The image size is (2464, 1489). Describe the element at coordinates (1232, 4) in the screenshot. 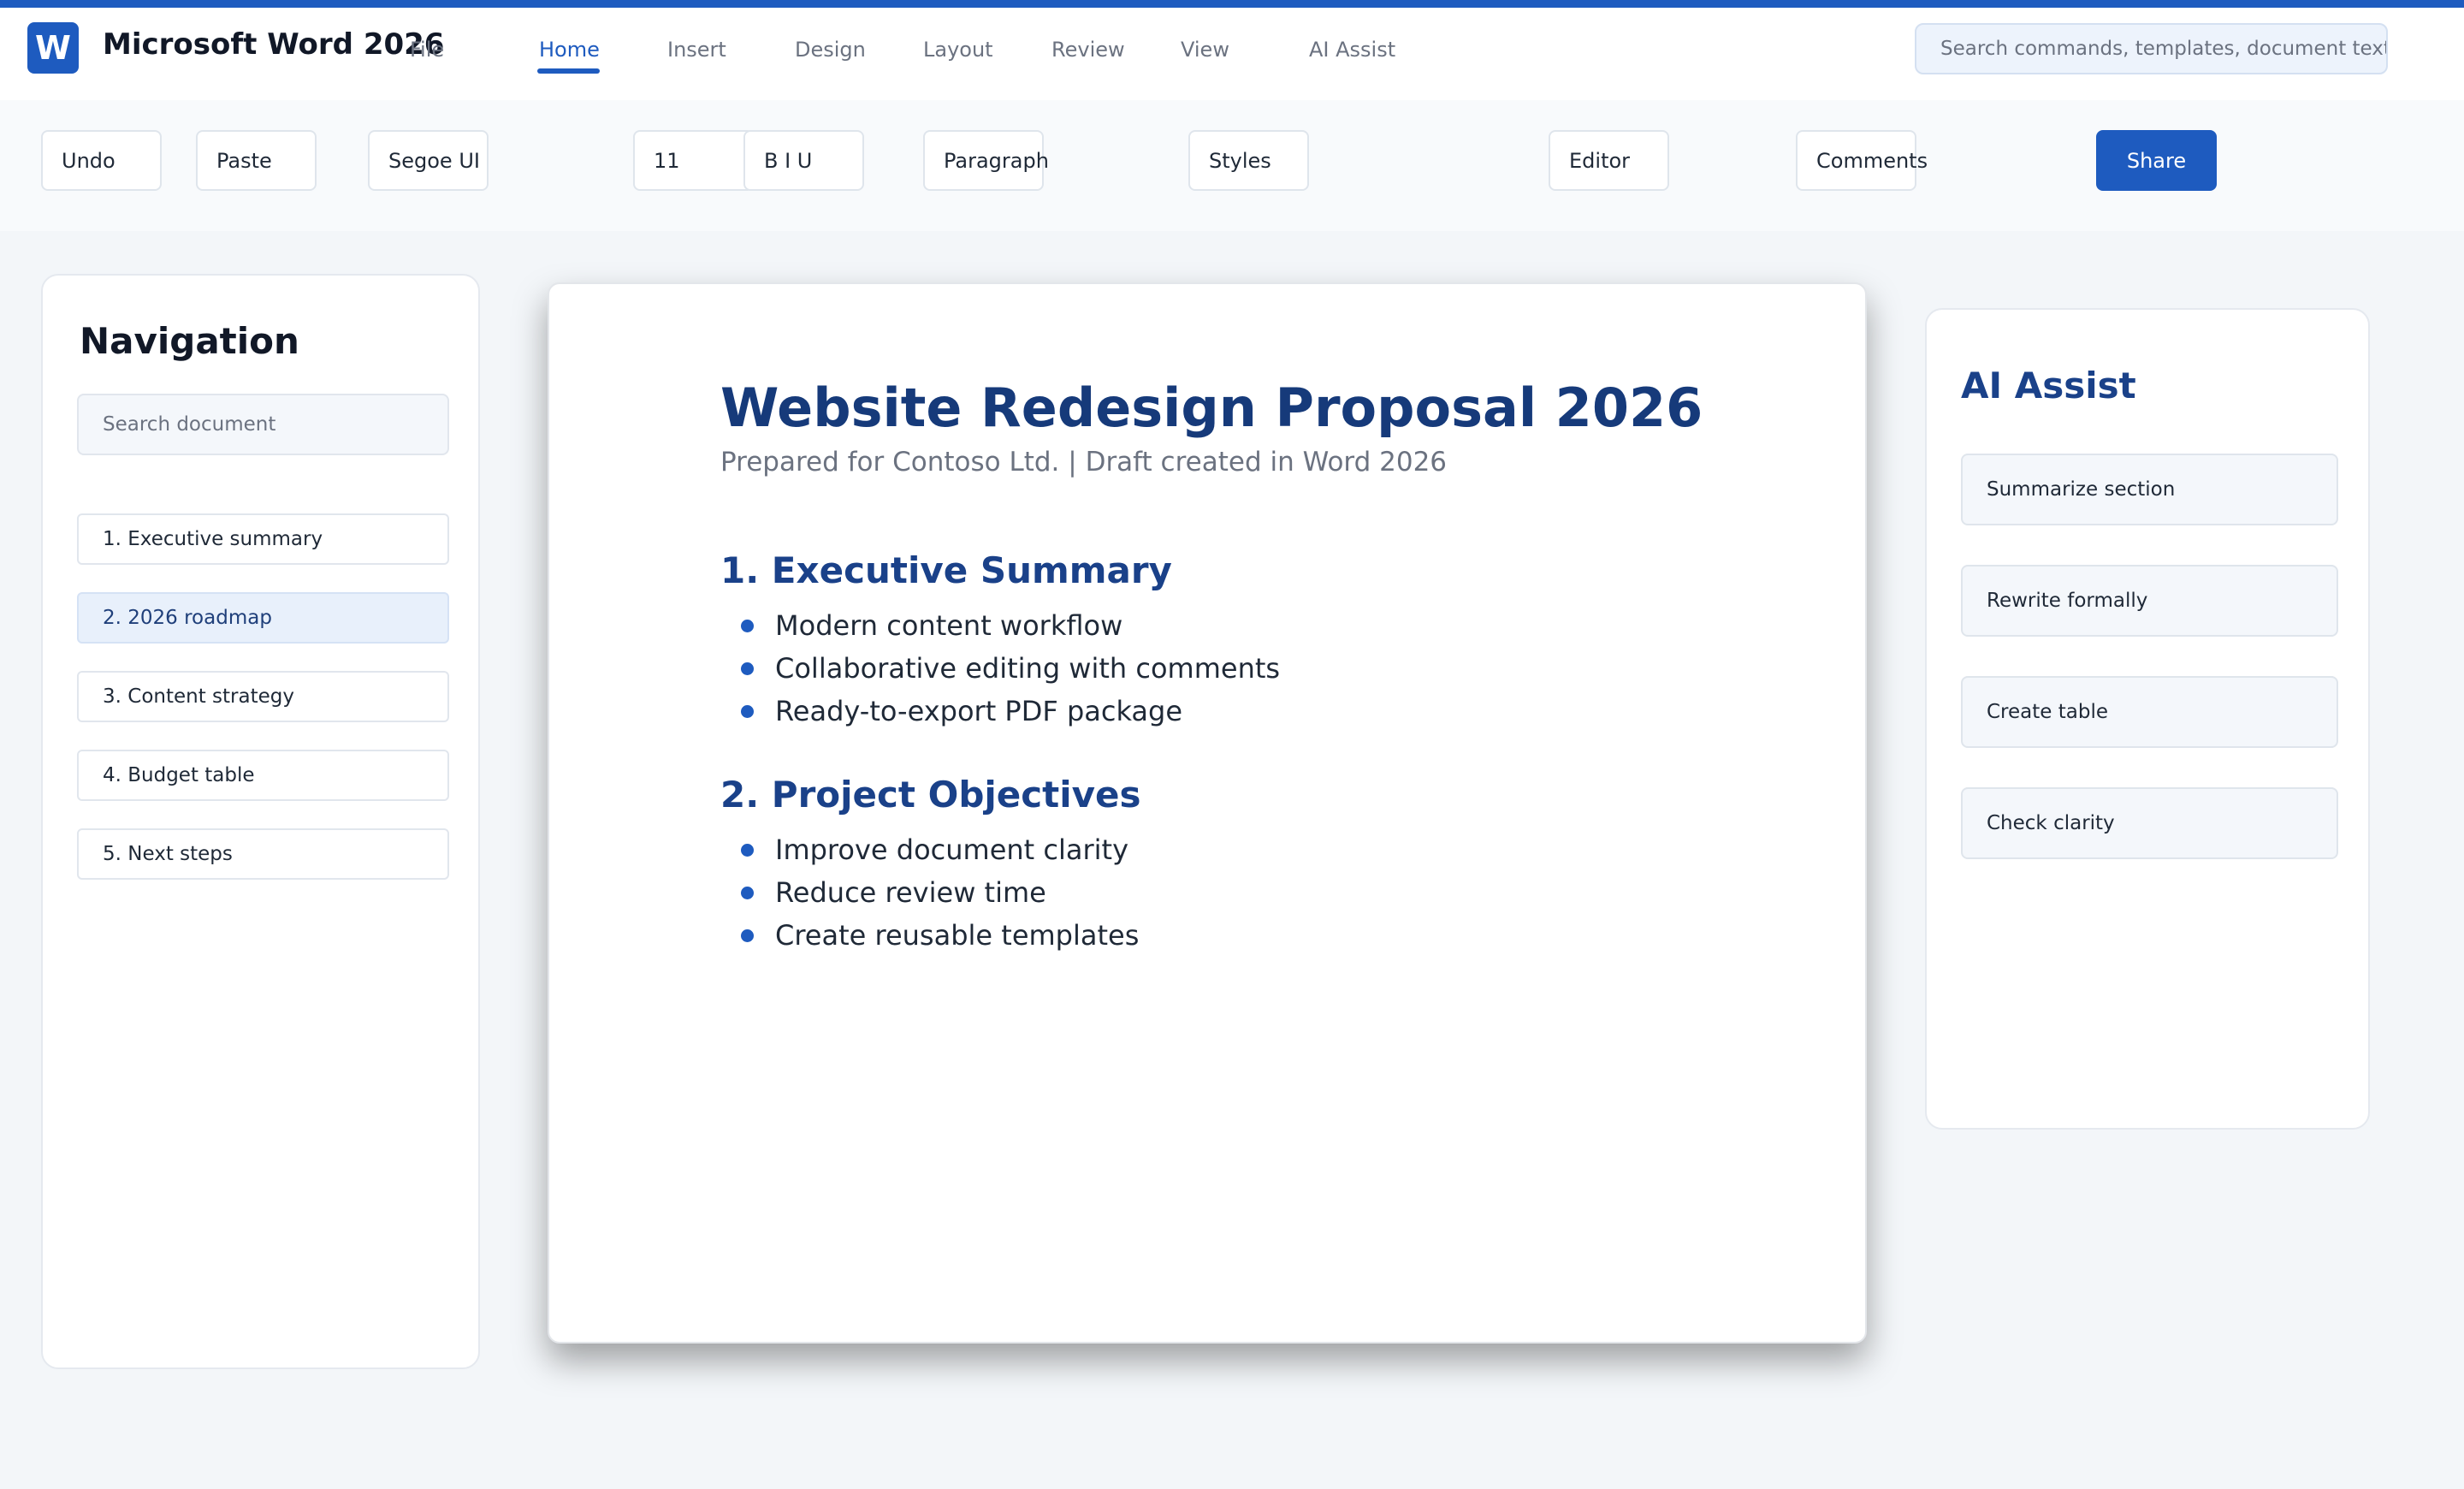

I see `accent-bar` at that location.